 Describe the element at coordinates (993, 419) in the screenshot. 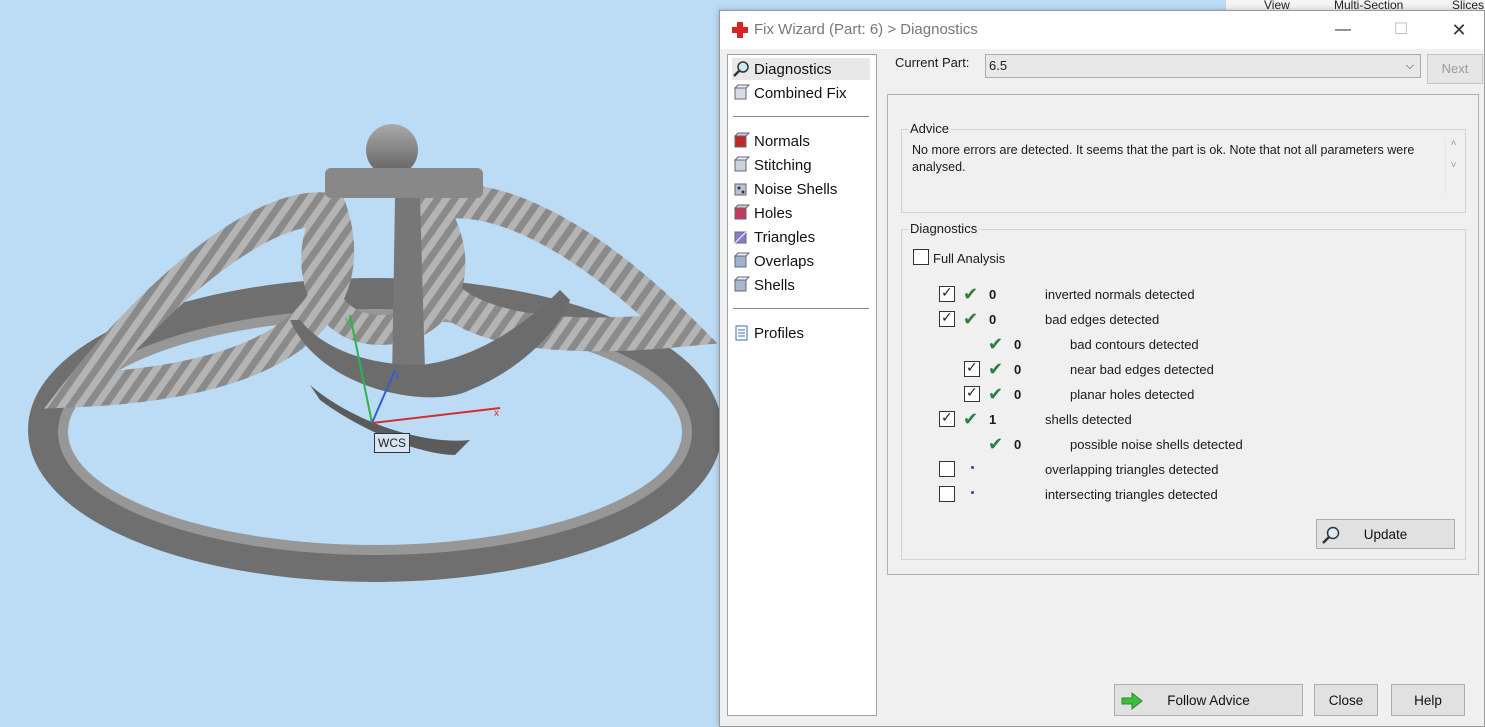

I see `shells-count: 1` at that location.